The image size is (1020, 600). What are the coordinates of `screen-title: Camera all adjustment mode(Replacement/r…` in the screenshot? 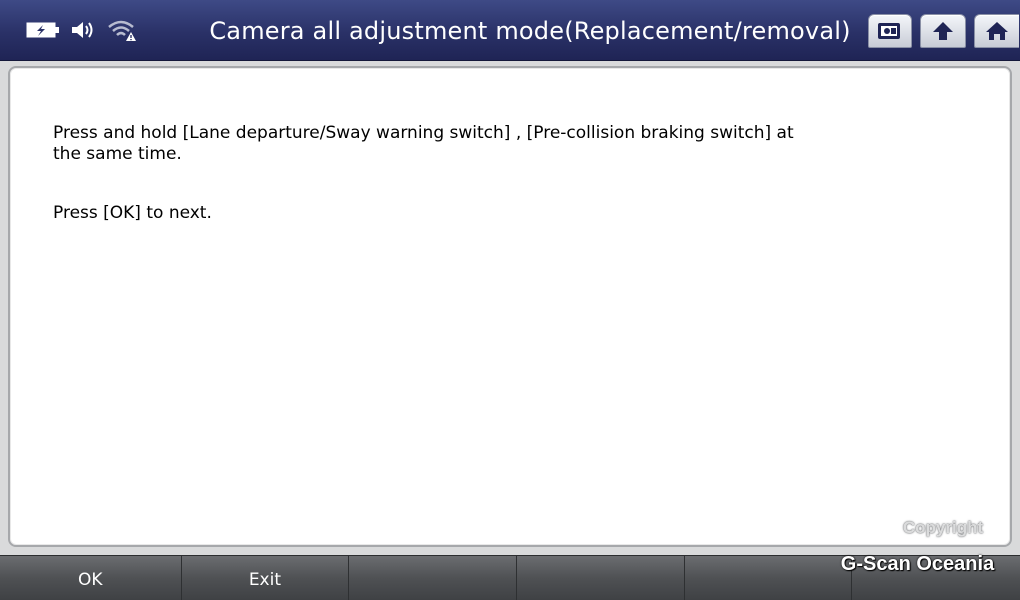 It's located at (530, 31).